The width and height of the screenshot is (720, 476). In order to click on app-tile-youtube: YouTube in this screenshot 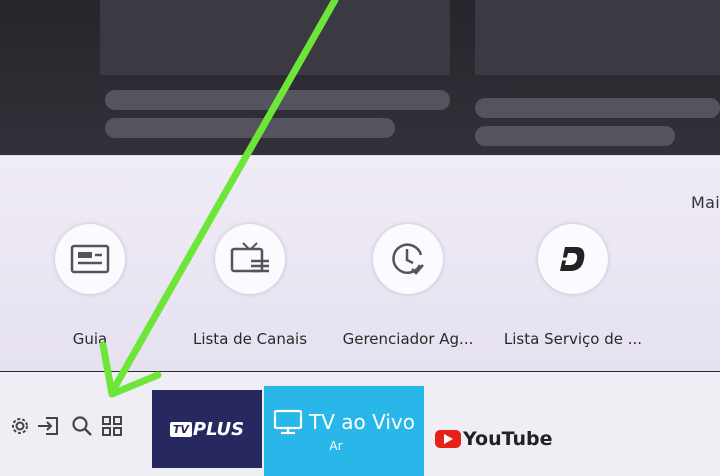, I will do `click(493, 439)`.